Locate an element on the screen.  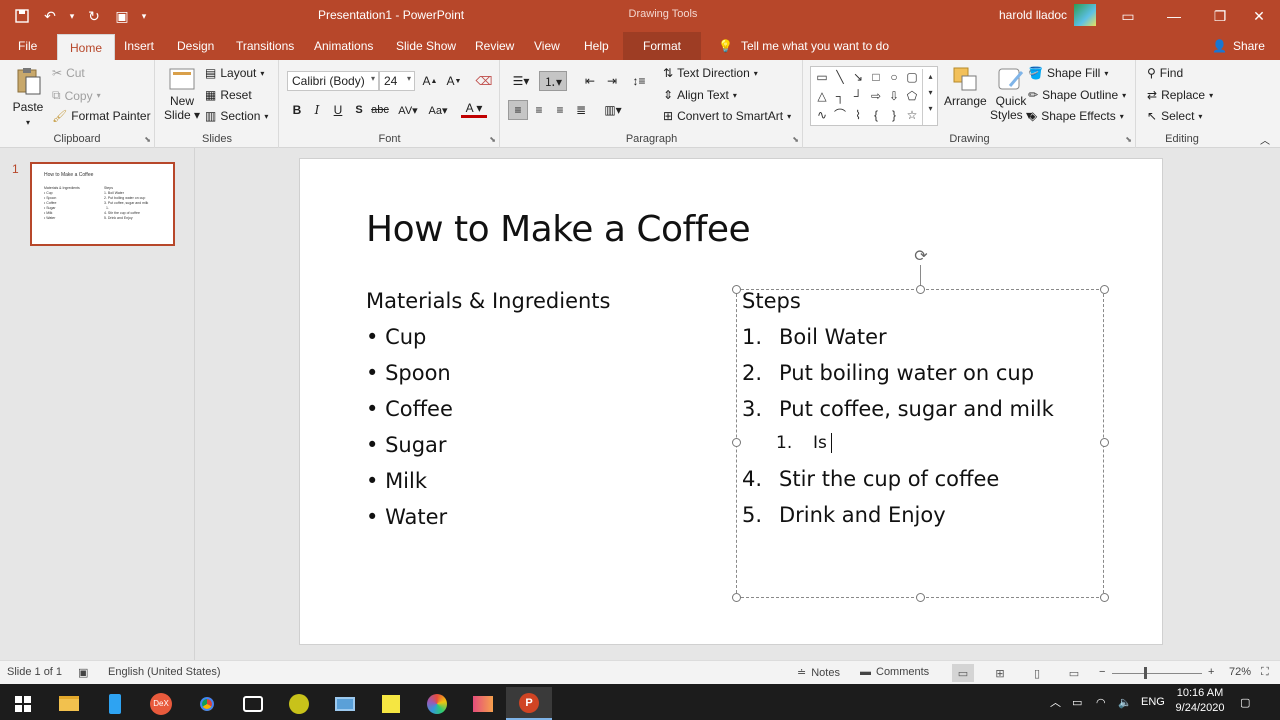
slide-title: How to Make a Coffee is located at coordinates (558, 229).